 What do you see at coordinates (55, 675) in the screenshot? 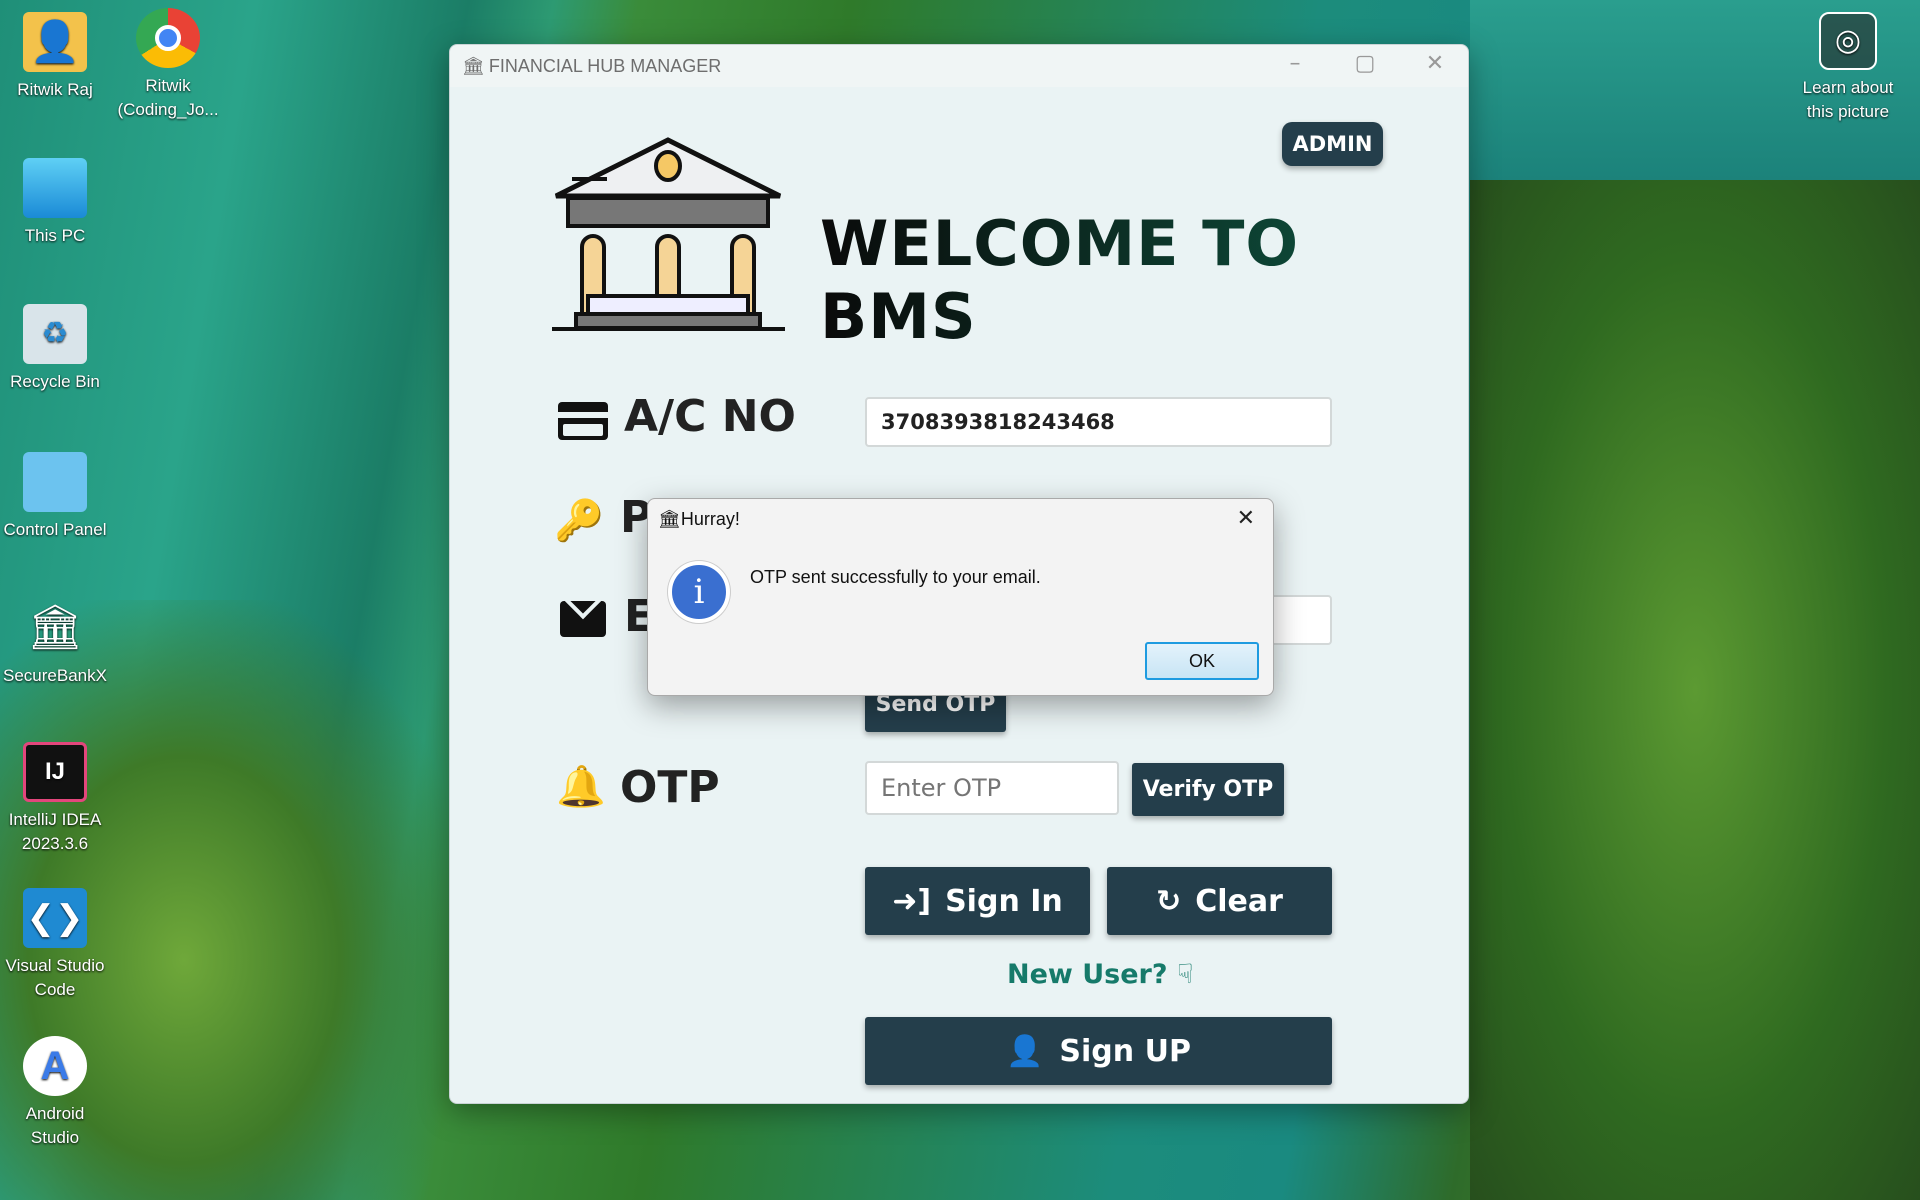
I see `icon-label: SecureBankX` at bounding box center [55, 675].